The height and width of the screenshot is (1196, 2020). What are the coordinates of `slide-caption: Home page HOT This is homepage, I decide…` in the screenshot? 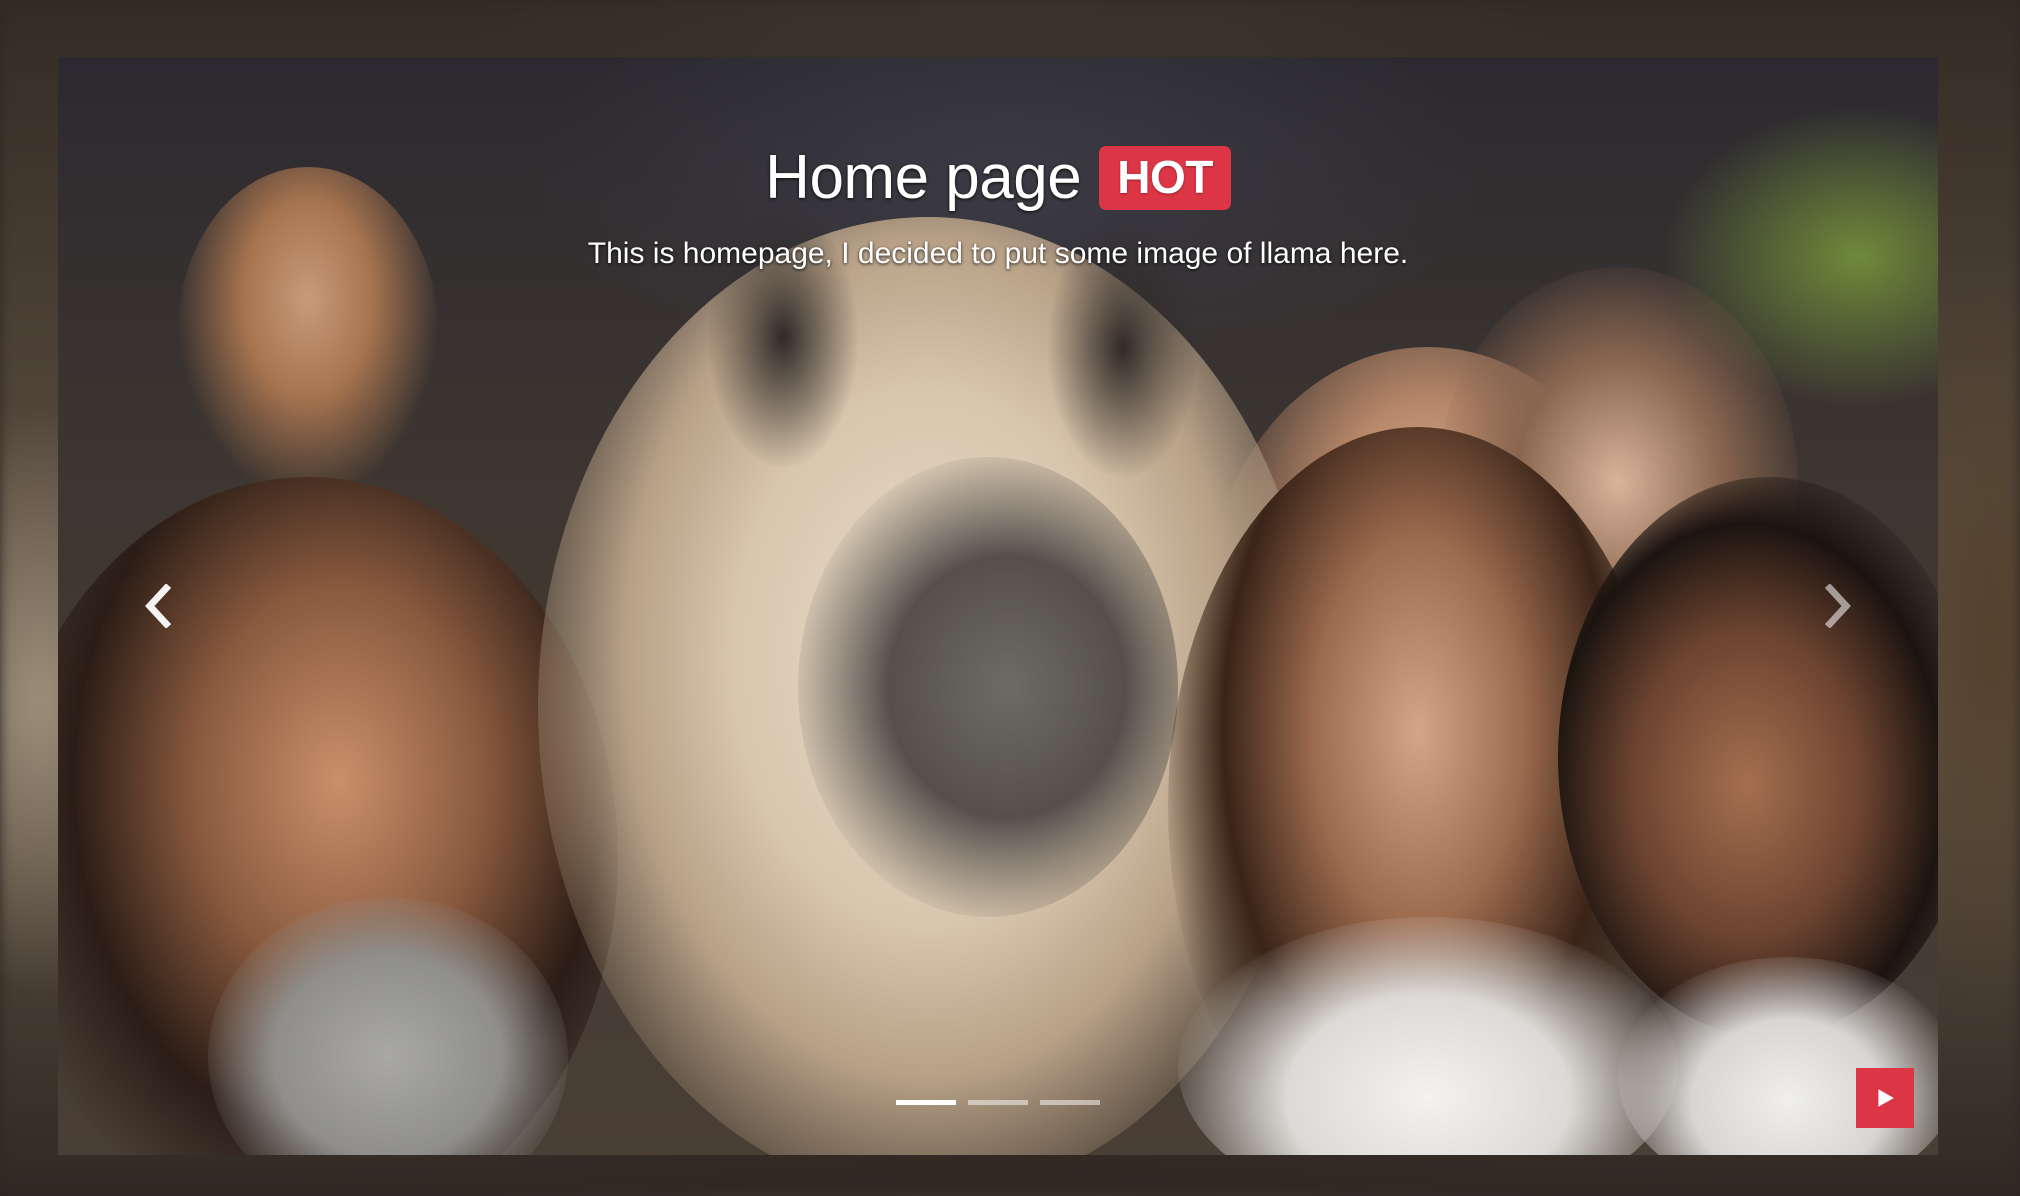 It's located at (998, 206).